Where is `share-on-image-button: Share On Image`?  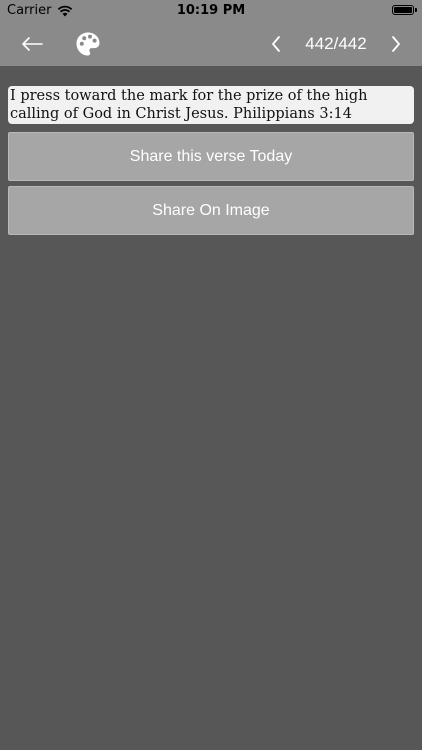 share-on-image-button: Share On Image is located at coordinates (211, 210).